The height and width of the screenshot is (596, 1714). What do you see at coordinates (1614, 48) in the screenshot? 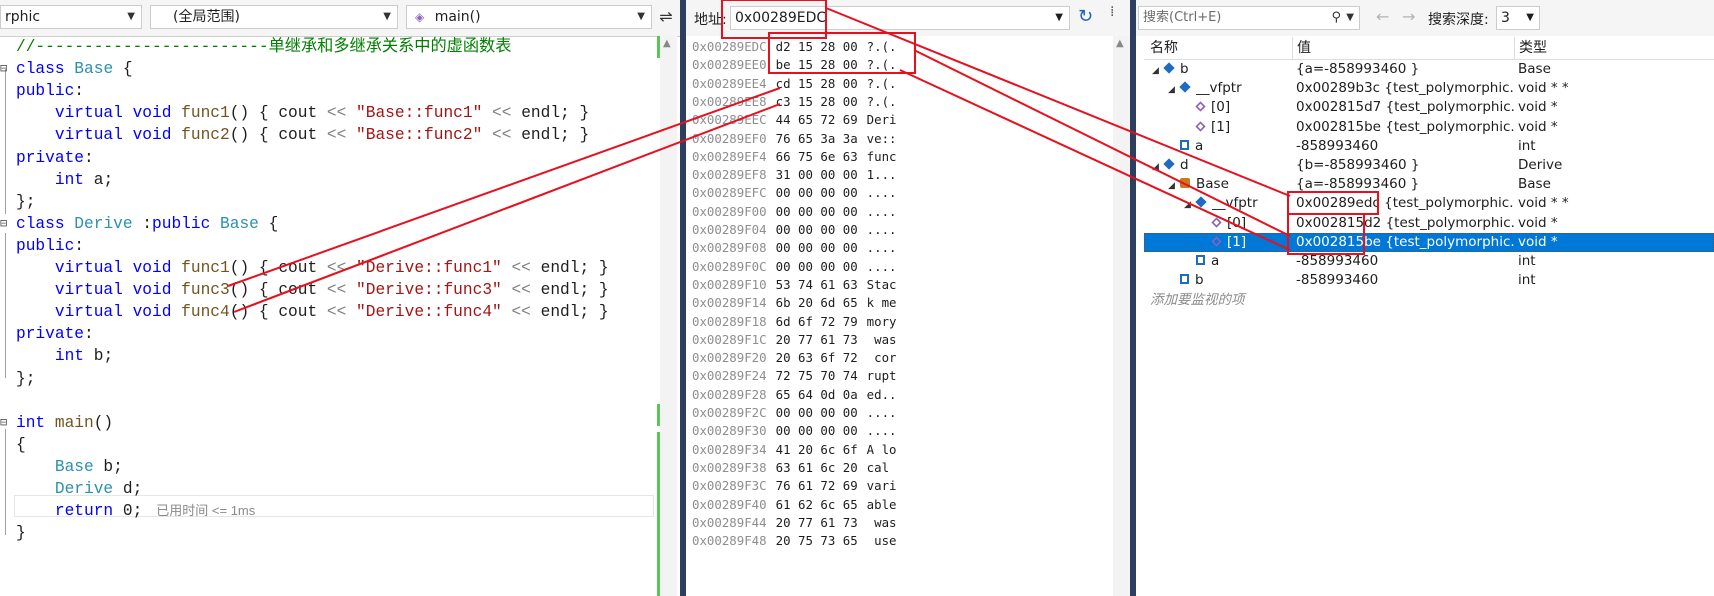
I see `column-header-type: 类型` at bounding box center [1614, 48].